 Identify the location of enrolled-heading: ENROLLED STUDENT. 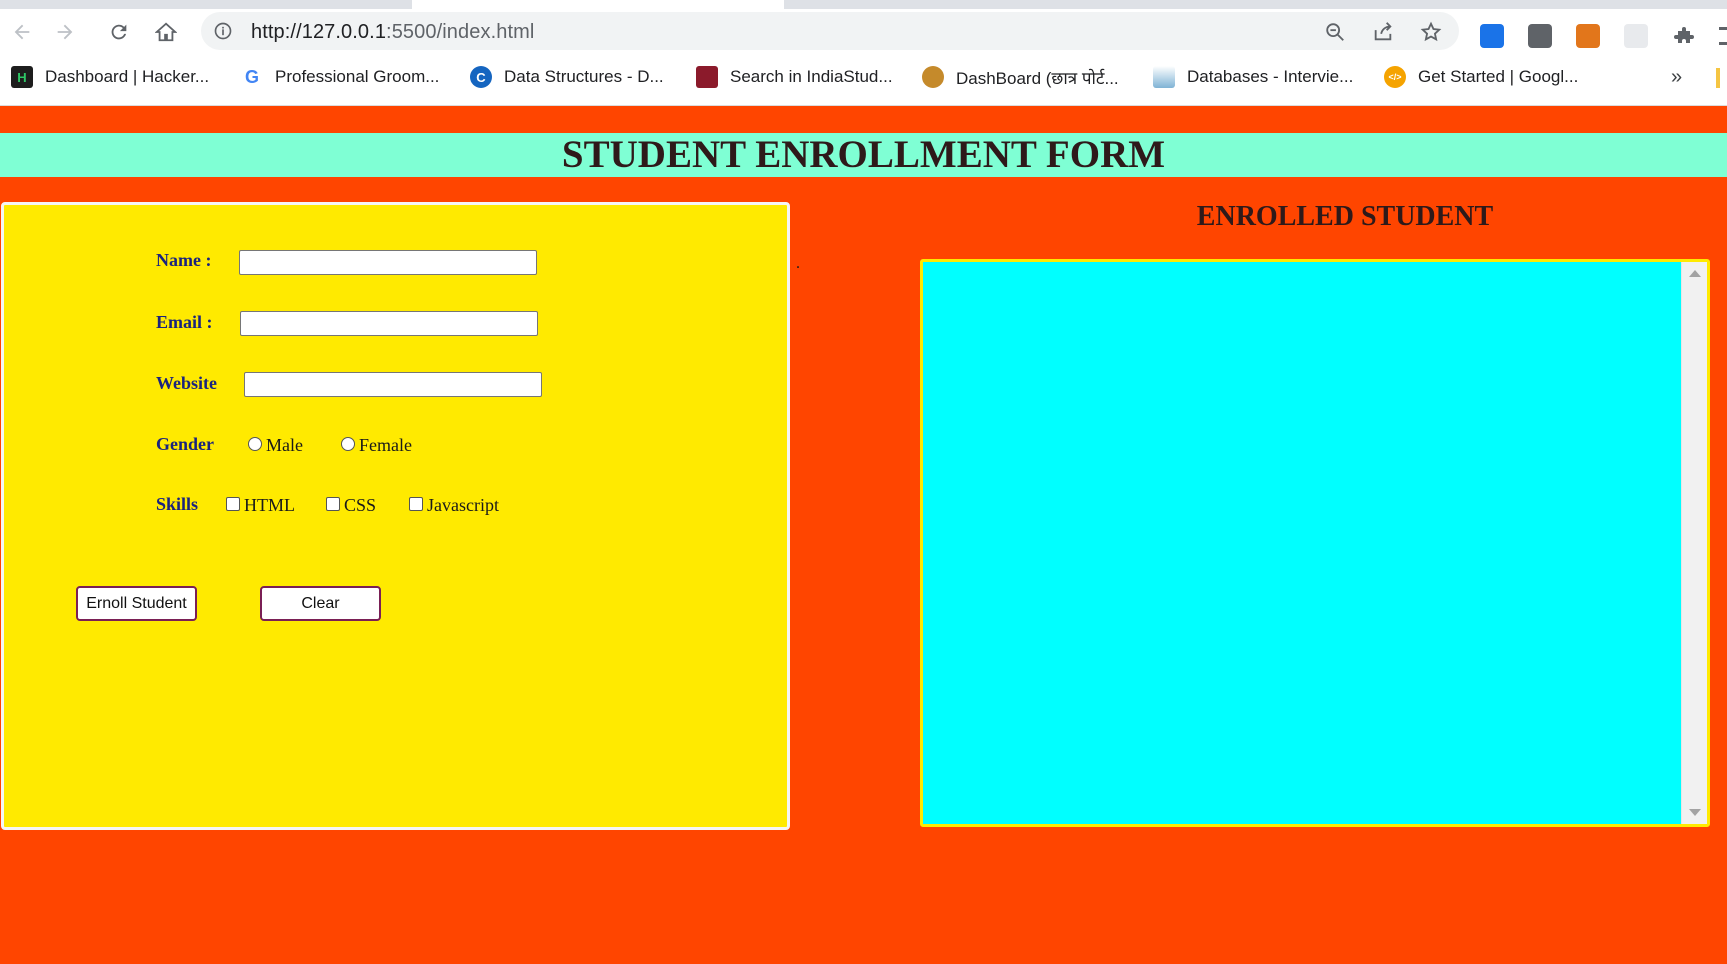
(1345, 216).